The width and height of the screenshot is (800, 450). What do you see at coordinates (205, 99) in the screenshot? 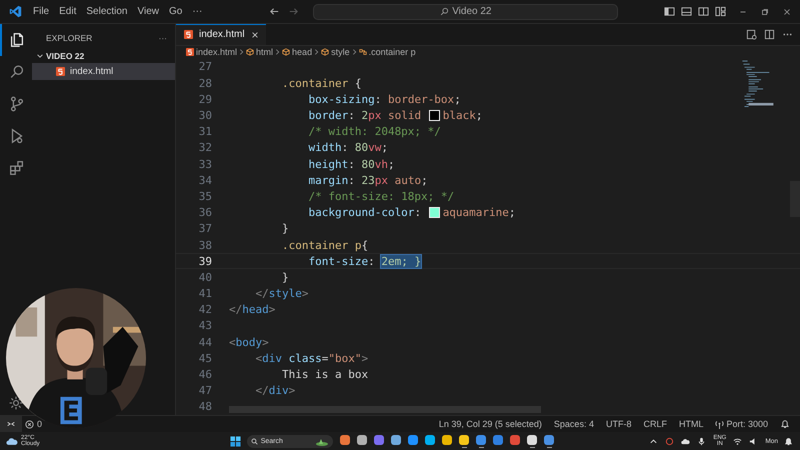
I see `line-number: 29` at bounding box center [205, 99].